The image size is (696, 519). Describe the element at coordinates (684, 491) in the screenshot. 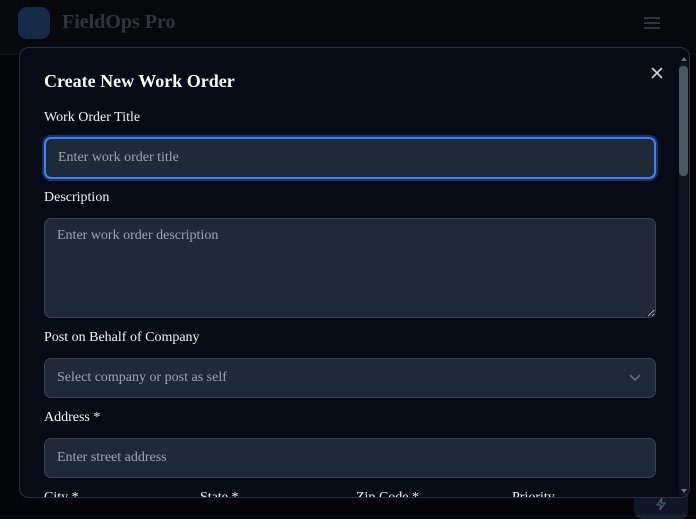

I see `scroll-down-arrow` at that location.